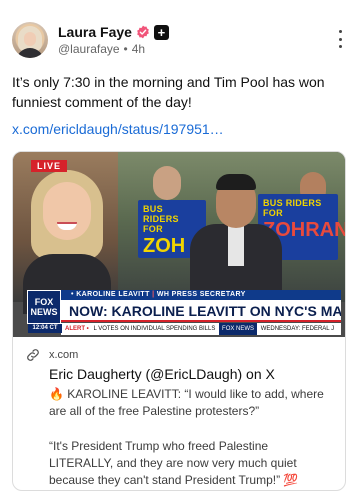  I want to click on verified-badge-icon, so click(143, 32).